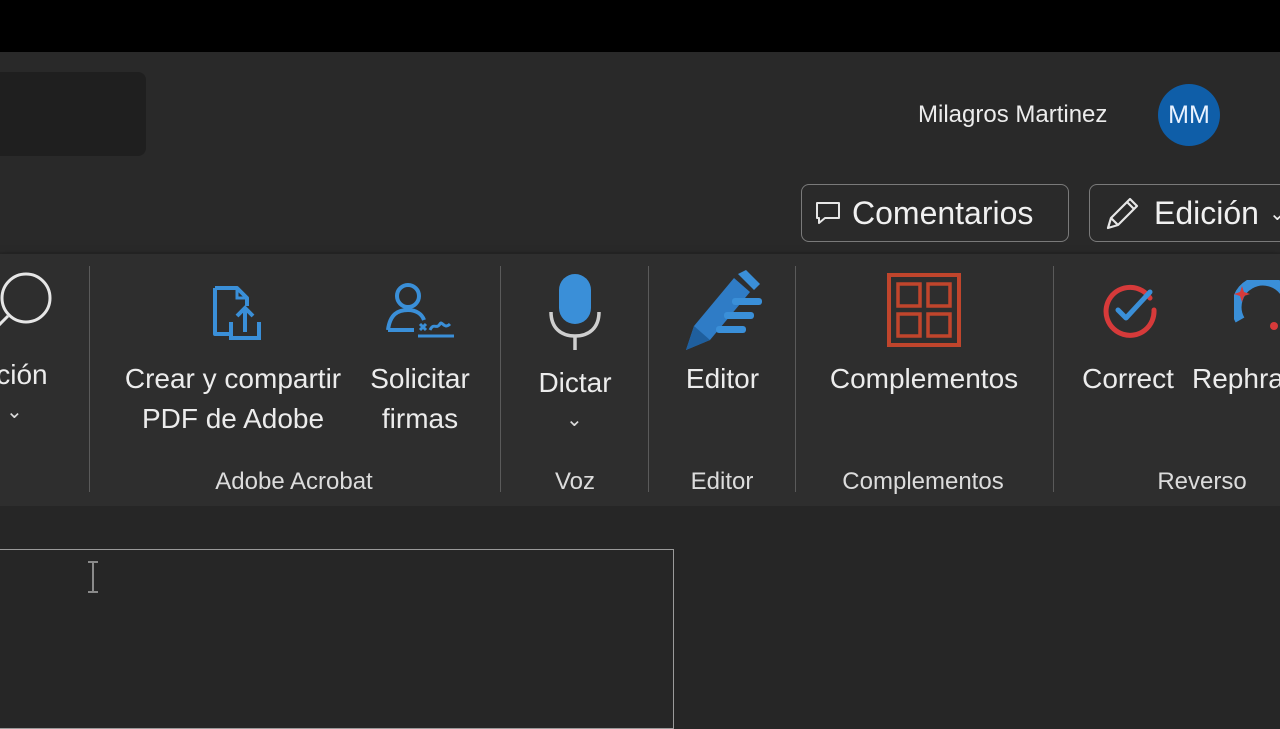 Image resolution: width=1280 pixels, height=729 pixels. I want to click on editor-button: Editor, so click(722, 354).